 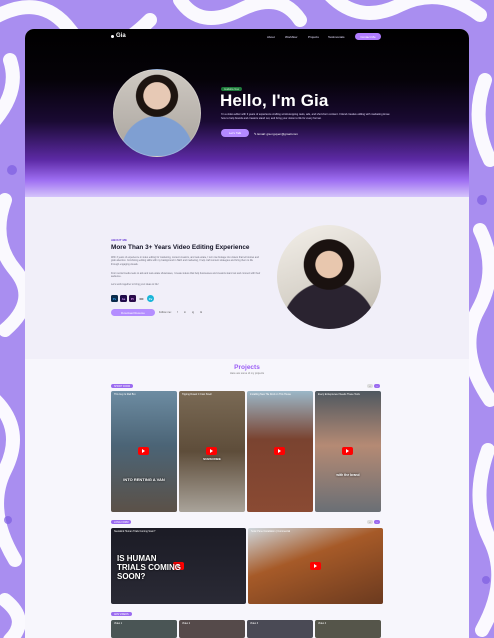 What do you see at coordinates (186, 623) in the screenshot?
I see `video-title: Video 2` at bounding box center [186, 623].